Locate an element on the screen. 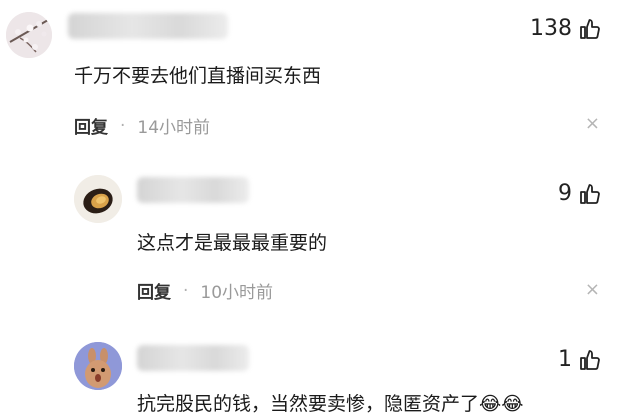  cartoon-avatar-icon is located at coordinates (98, 366).